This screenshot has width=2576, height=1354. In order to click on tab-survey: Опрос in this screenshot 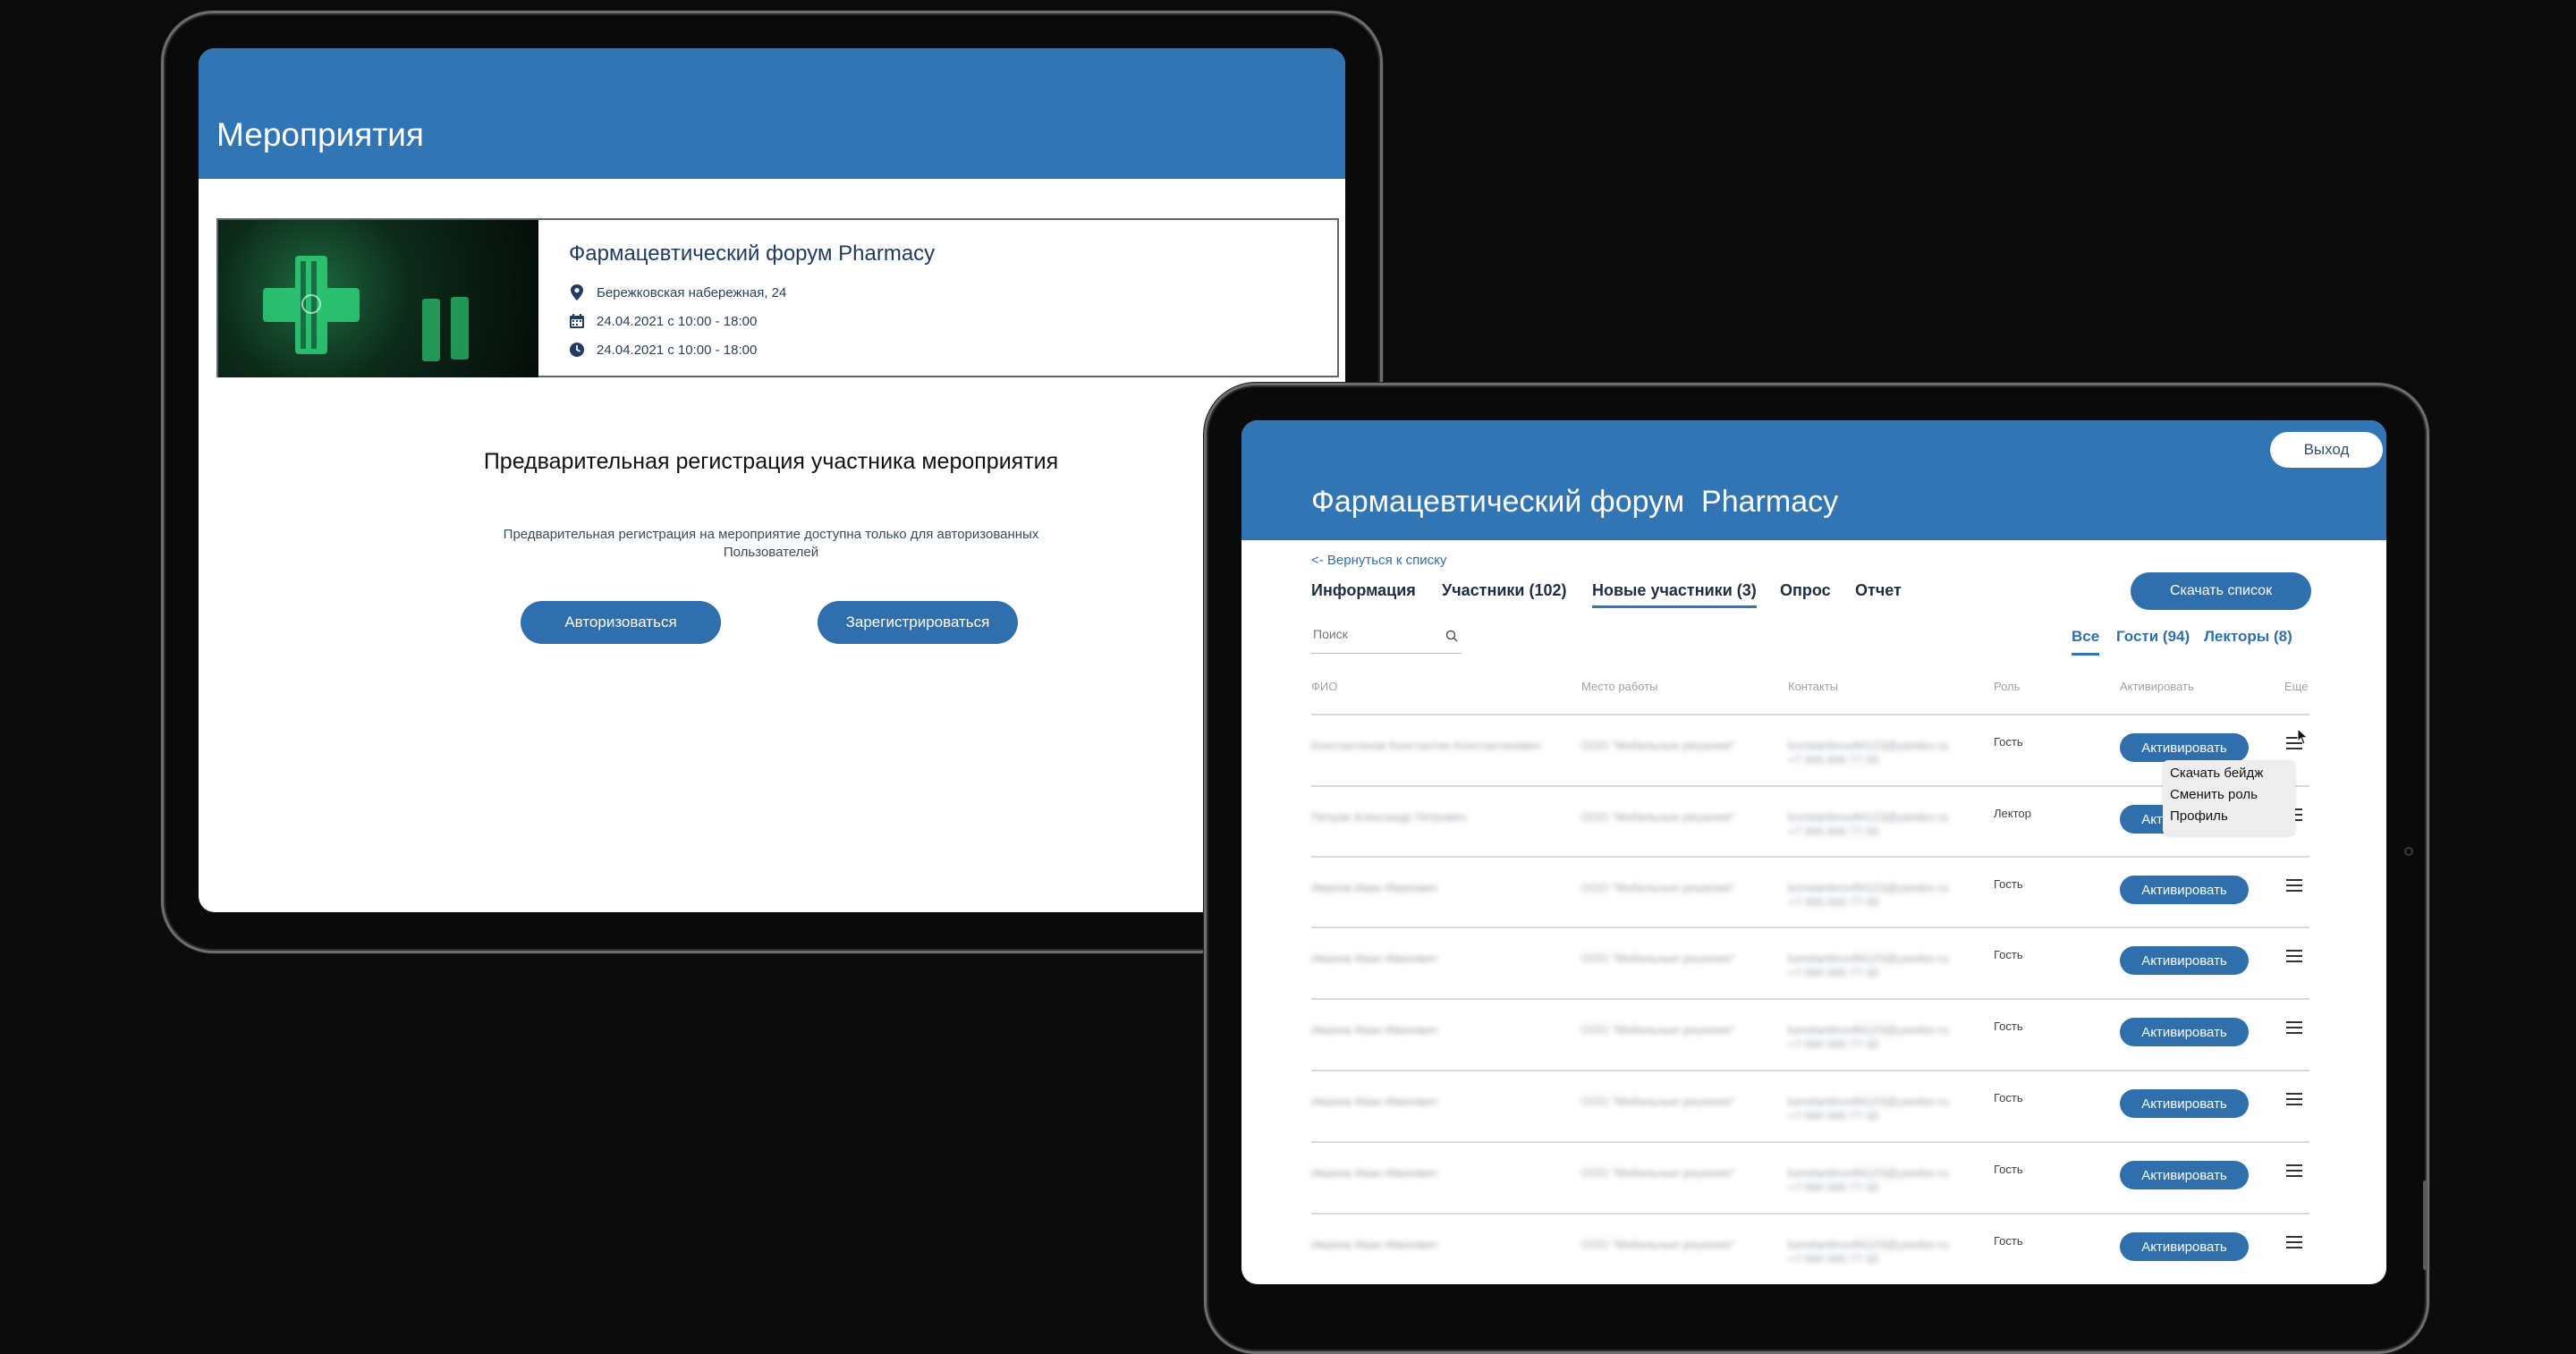, I will do `click(1805, 590)`.